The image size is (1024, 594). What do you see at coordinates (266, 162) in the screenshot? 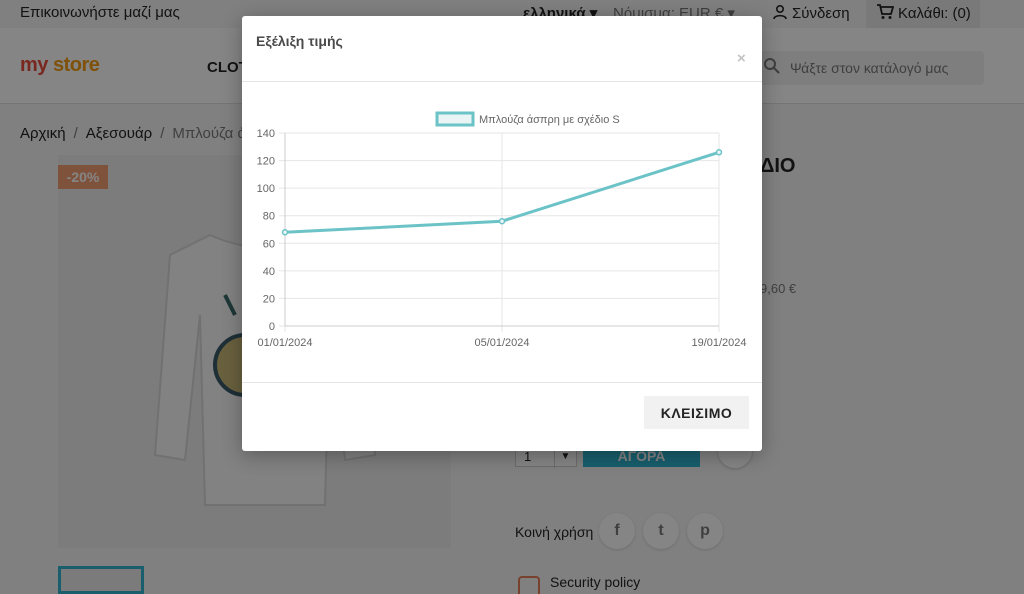
I see `y-tick-label: 120` at bounding box center [266, 162].